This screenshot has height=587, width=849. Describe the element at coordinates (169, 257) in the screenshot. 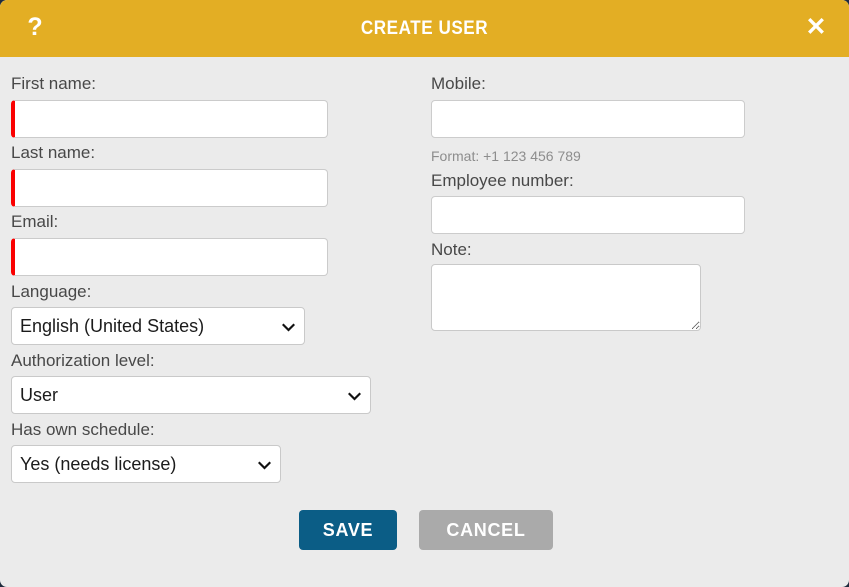

I see `email-input` at that location.